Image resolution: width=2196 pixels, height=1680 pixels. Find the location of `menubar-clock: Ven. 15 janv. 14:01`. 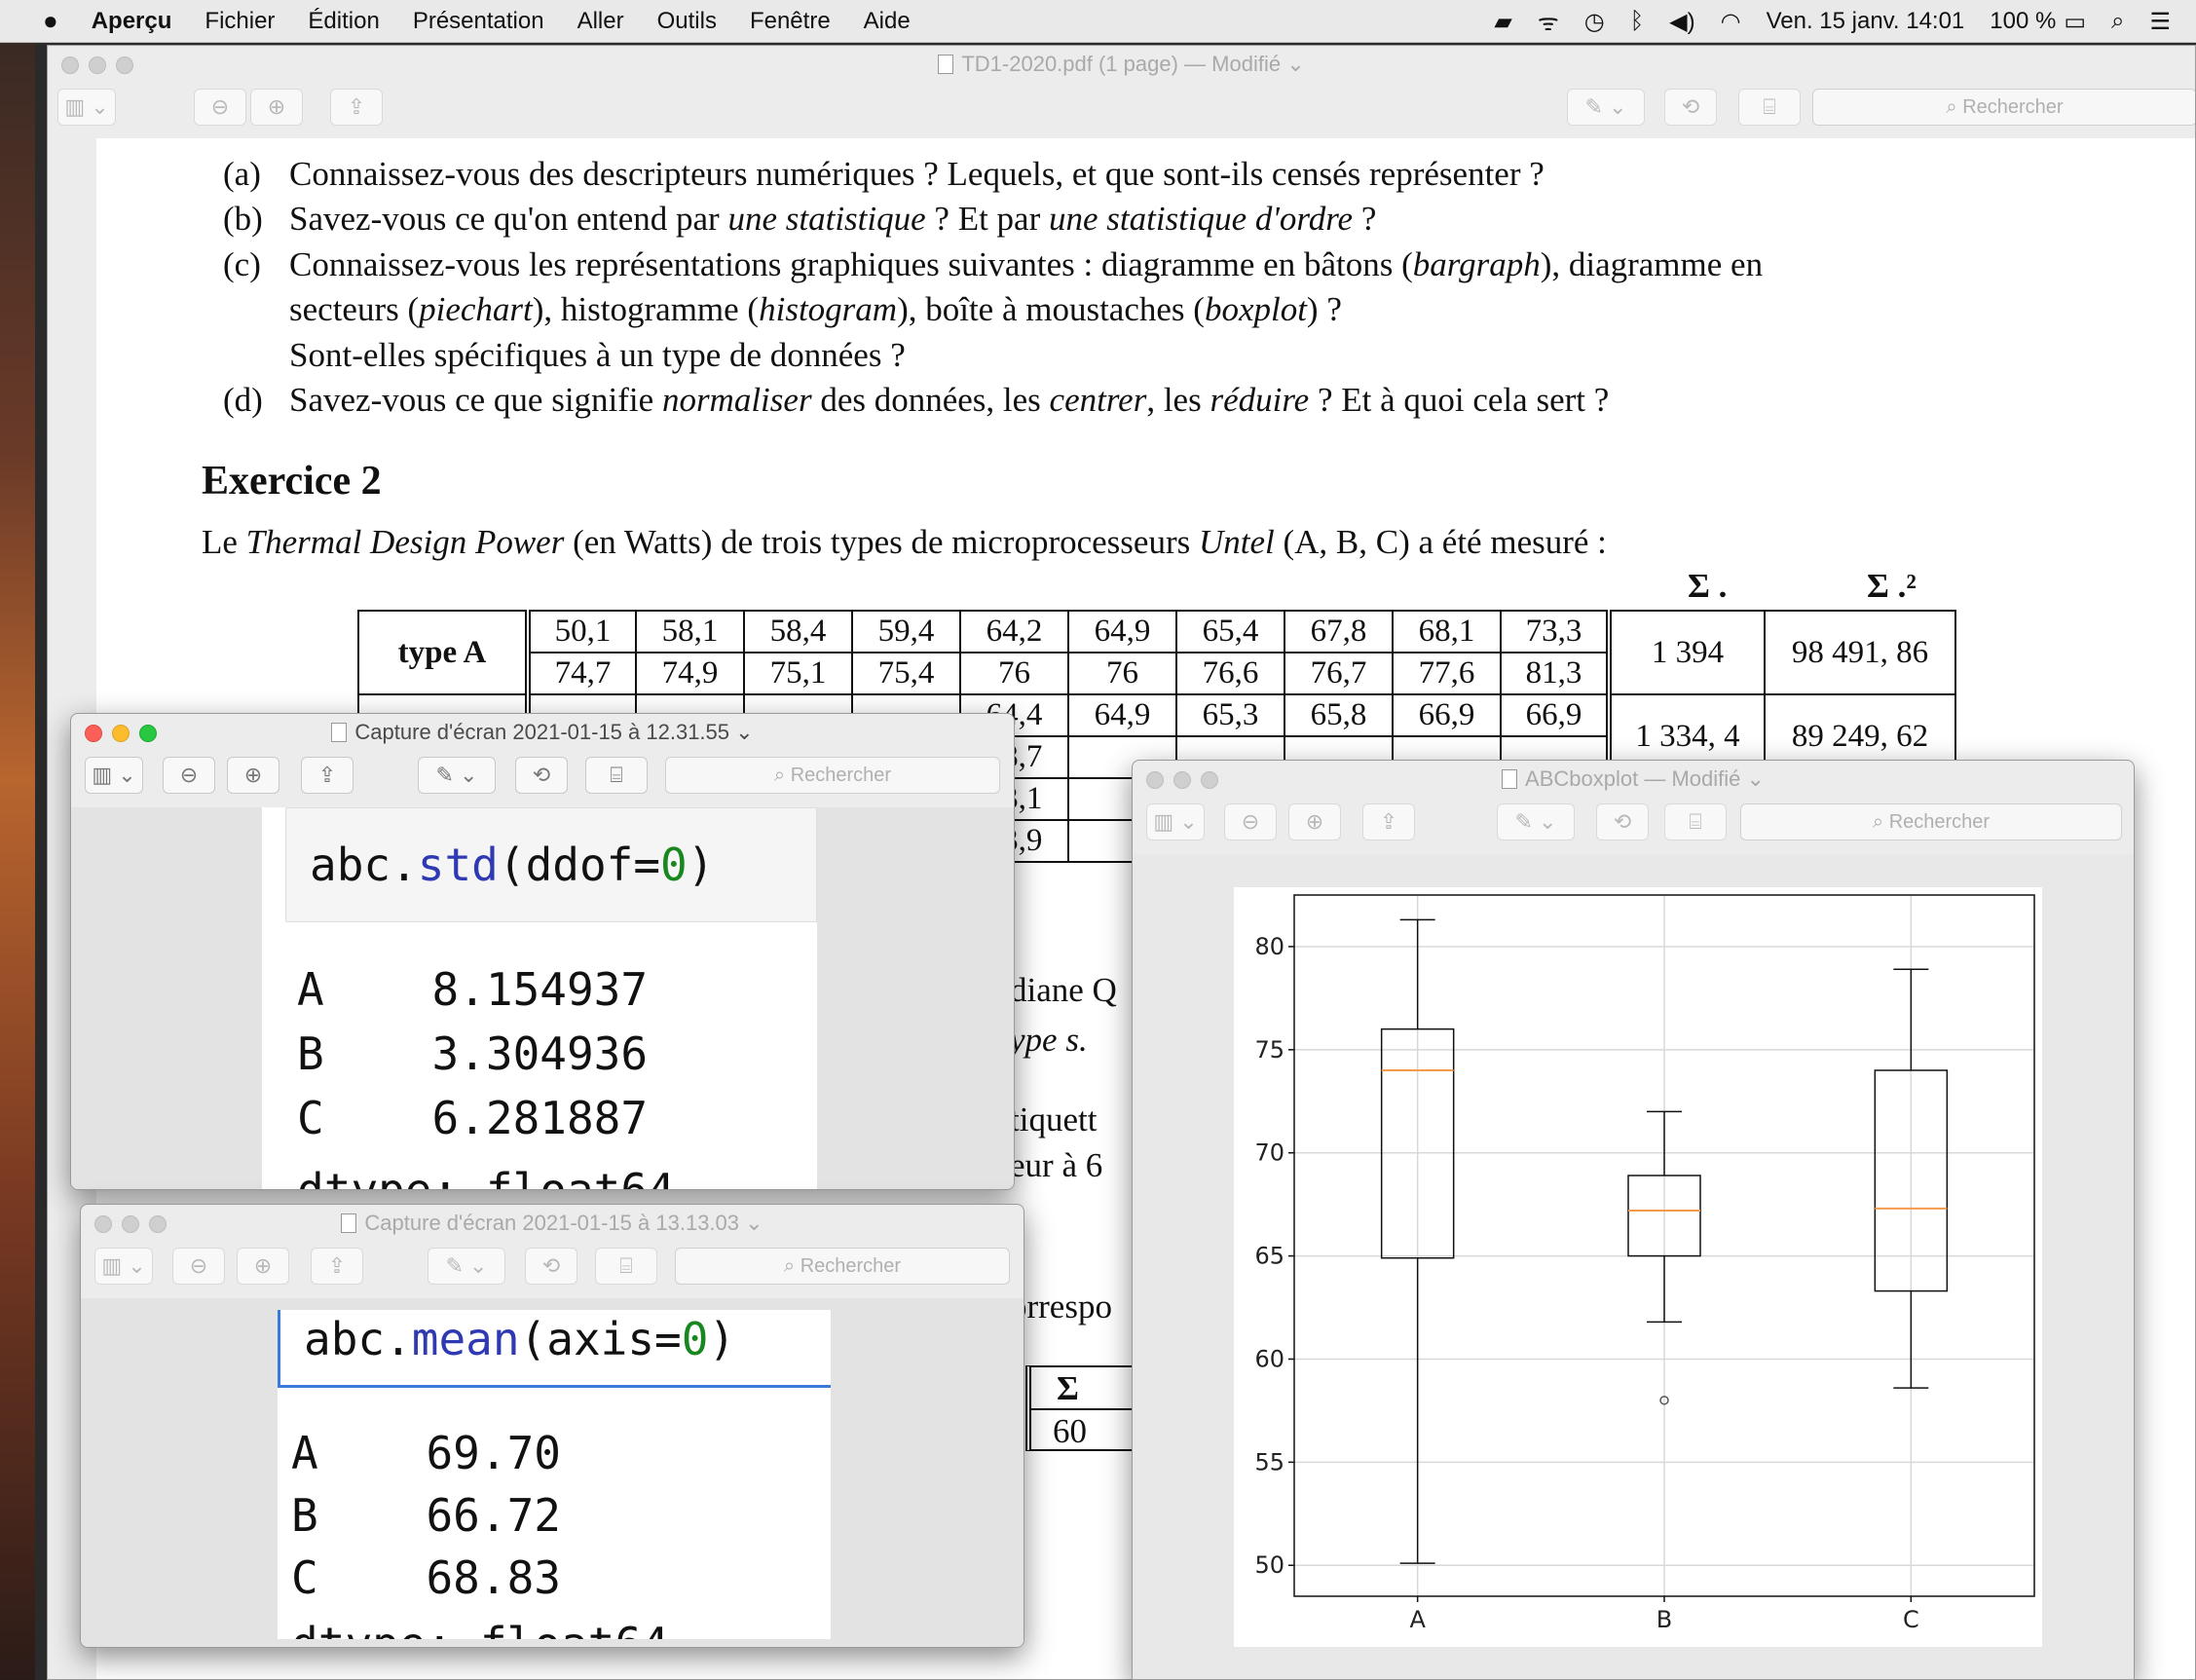

menubar-clock: Ven. 15 janv. 14:01 is located at coordinates (1866, 21).